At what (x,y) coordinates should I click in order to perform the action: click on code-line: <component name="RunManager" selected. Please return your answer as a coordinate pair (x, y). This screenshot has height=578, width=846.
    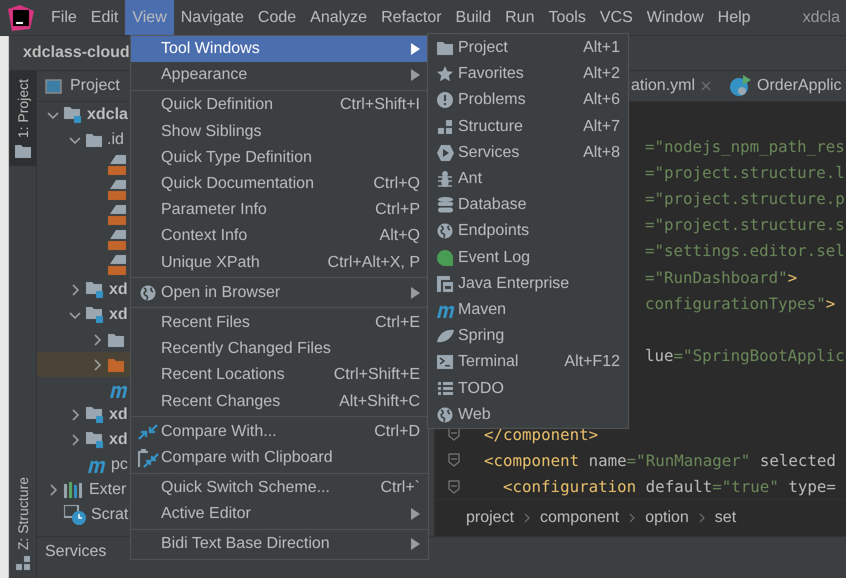
    Looking at the image, I should click on (660, 460).